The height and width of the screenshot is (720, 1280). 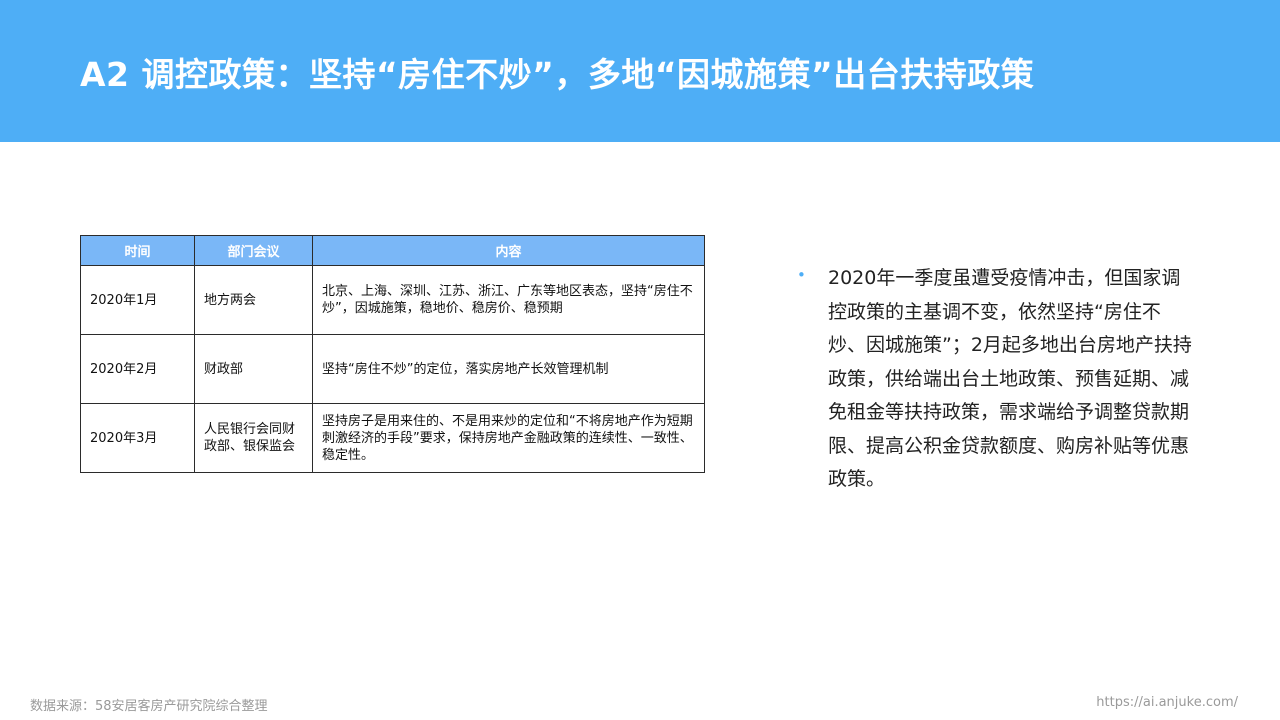 What do you see at coordinates (508, 250) in the screenshot?
I see `column-header-content: 内容` at bounding box center [508, 250].